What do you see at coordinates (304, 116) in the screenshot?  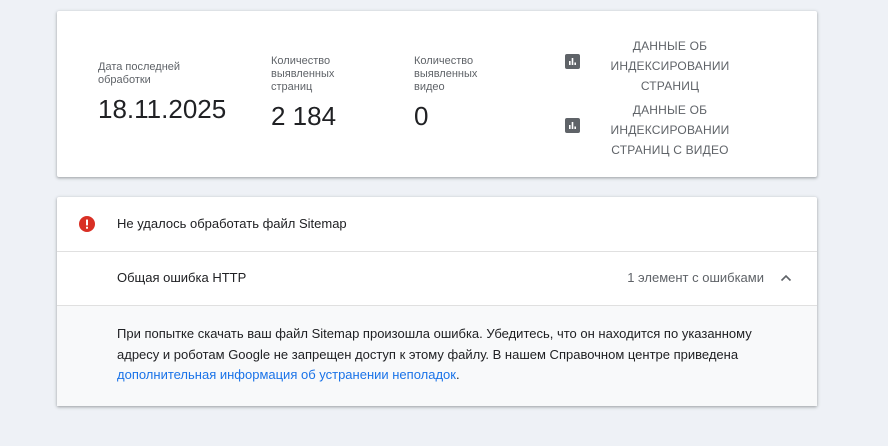 I see `stat-value: 2 184` at bounding box center [304, 116].